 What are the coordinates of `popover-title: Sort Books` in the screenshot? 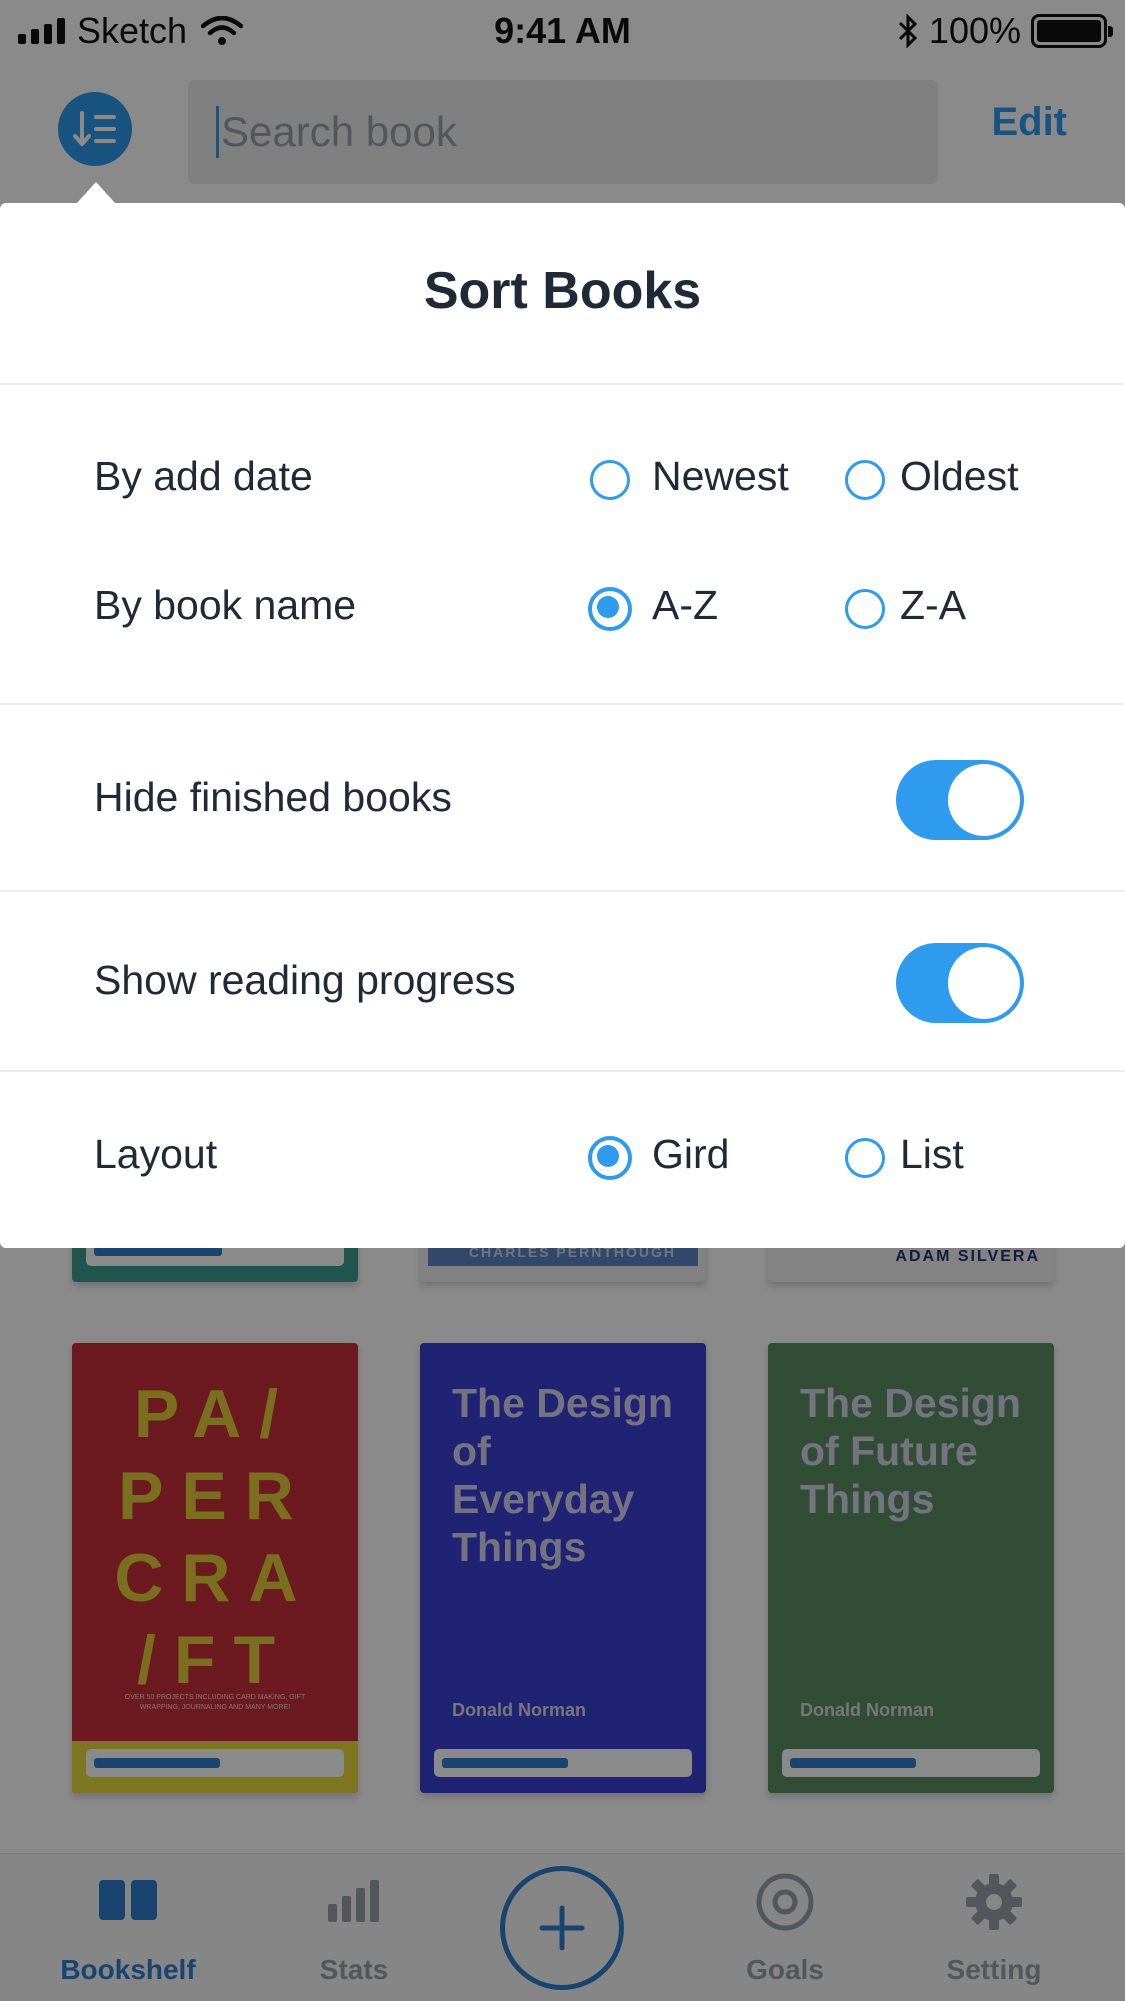 It's located at (562, 291).